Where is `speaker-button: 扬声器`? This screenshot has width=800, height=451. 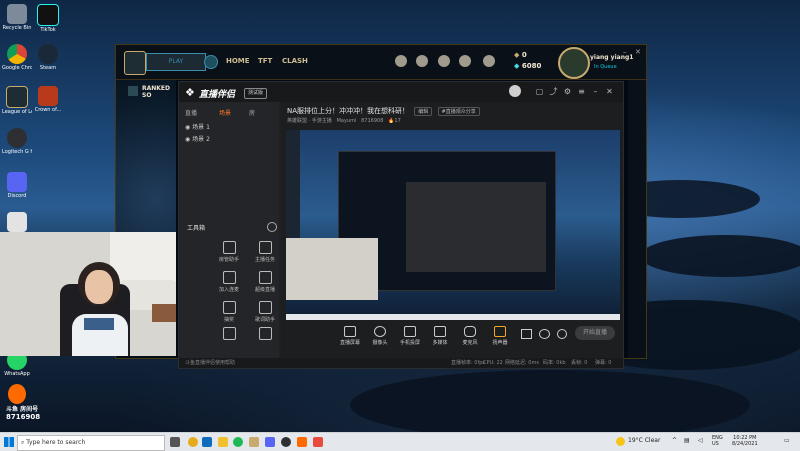
speaker-button: 扬声器 is located at coordinates (500, 336).